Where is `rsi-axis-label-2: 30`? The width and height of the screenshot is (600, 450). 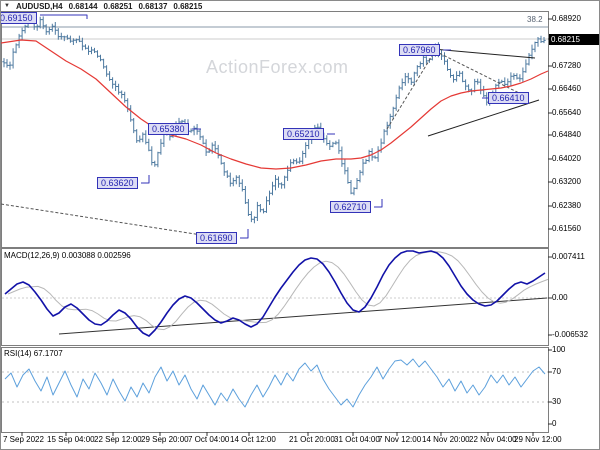
rsi-axis-label-2: 30 is located at coordinates (556, 401).